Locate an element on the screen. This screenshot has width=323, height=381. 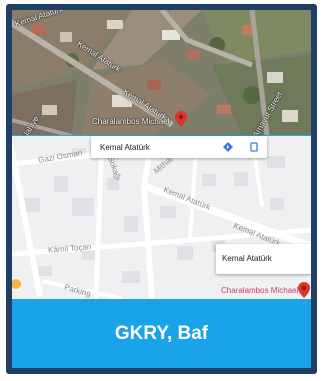
caption-text: GKRY, Baf is located at coordinates (161, 333).